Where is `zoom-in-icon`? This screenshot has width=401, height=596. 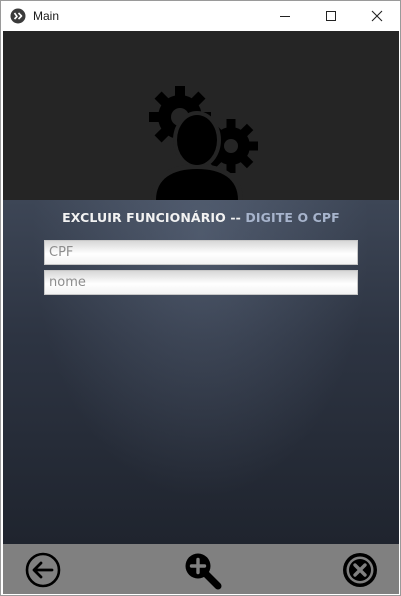
zoom-in-icon is located at coordinates (203, 571).